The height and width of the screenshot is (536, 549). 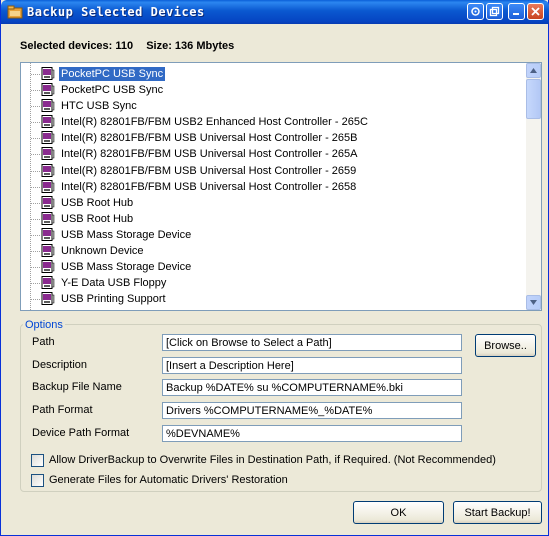 I want to click on list-item: HTC USB Sync, so click(x=274, y=106).